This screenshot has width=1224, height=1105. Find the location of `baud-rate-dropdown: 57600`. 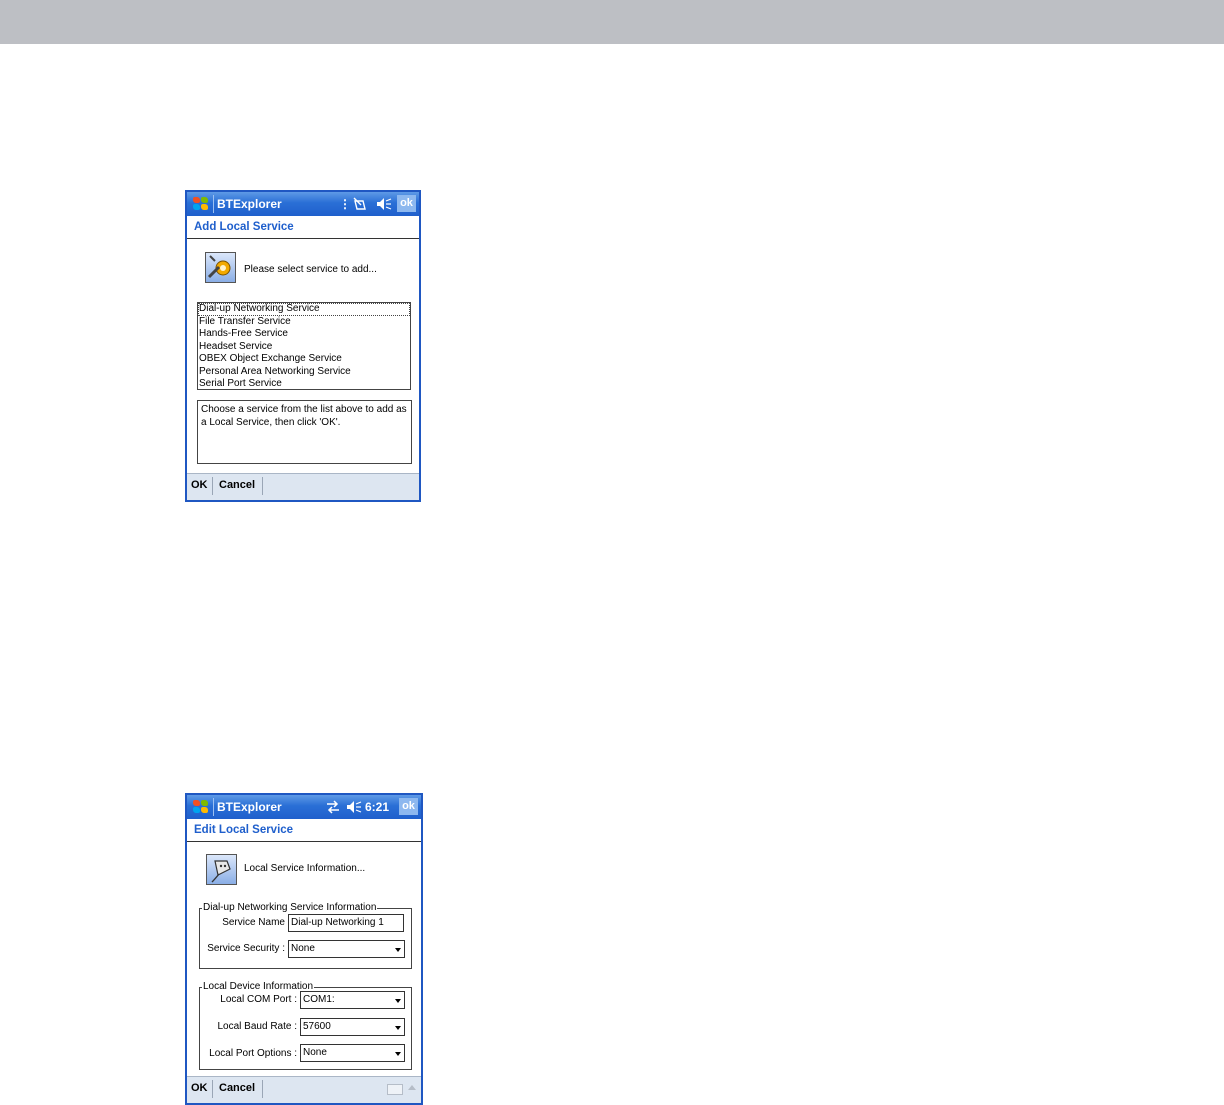

baud-rate-dropdown: 57600 is located at coordinates (352, 1027).